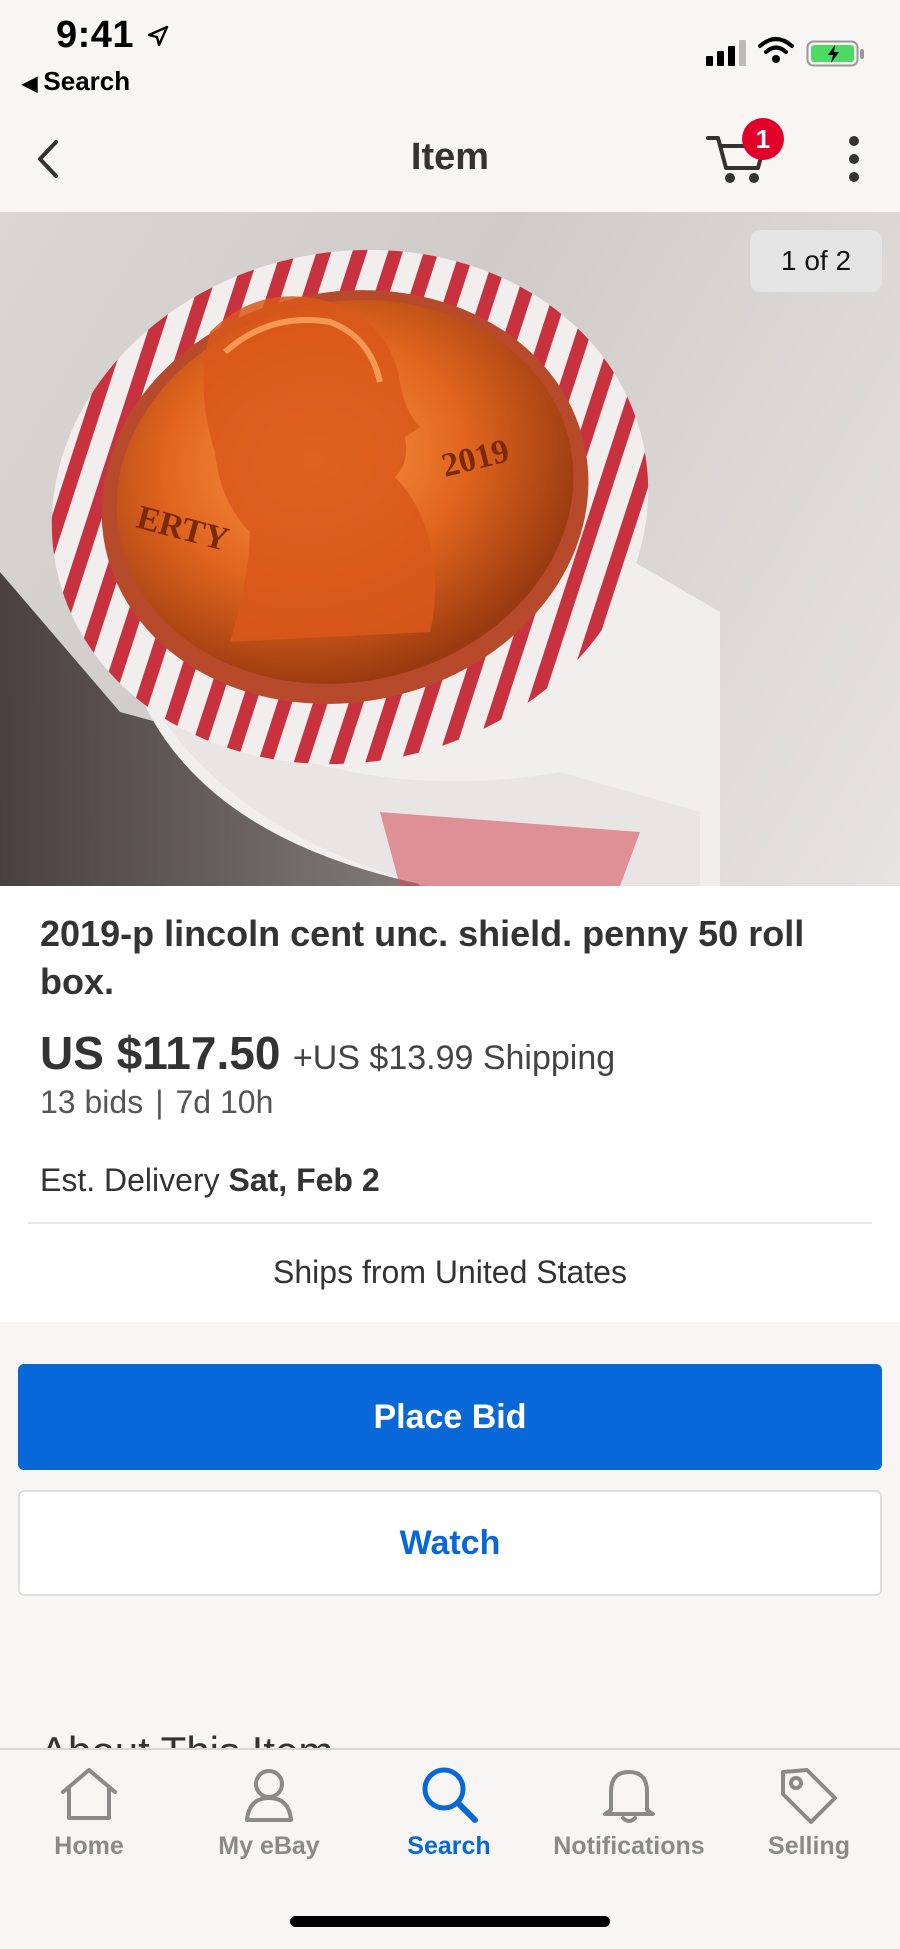  I want to click on bid-count: 13 bids, so click(91, 1102).